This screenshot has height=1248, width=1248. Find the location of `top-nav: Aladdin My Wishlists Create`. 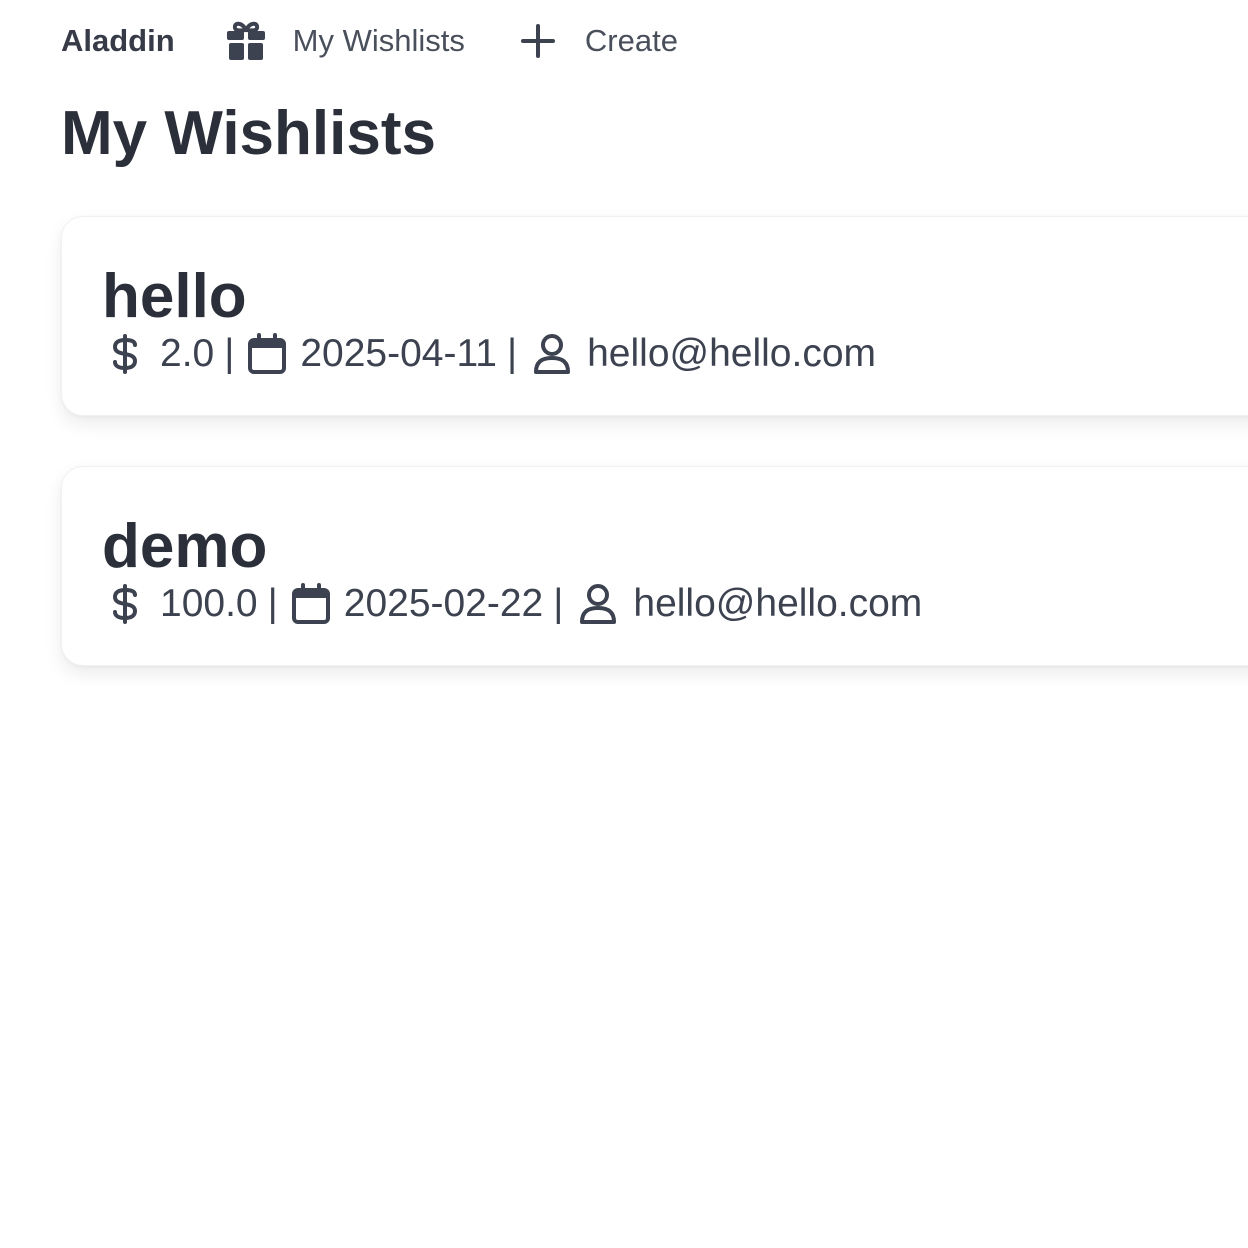

top-nav: Aladdin My Wishlists Create is located at coordinates (395, 41).